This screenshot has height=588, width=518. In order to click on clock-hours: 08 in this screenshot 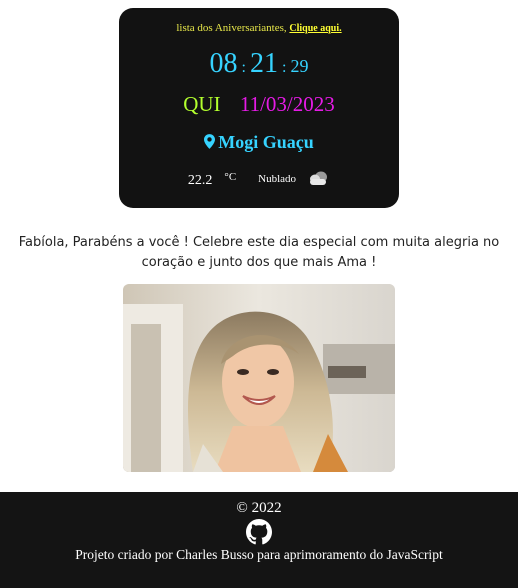, I will do `click(223, 63)`.